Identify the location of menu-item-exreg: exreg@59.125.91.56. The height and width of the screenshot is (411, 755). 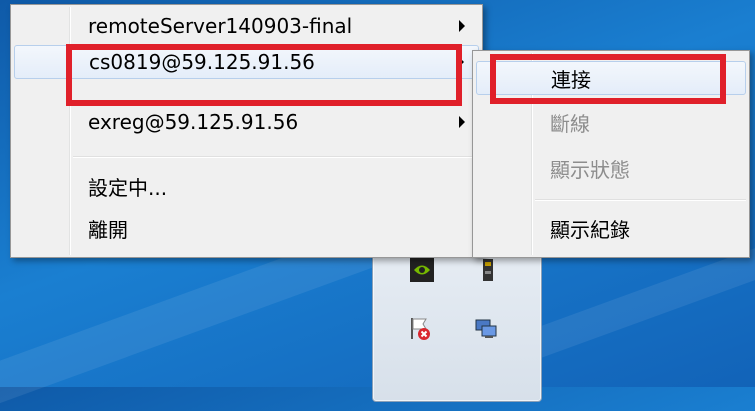
(246, 122).